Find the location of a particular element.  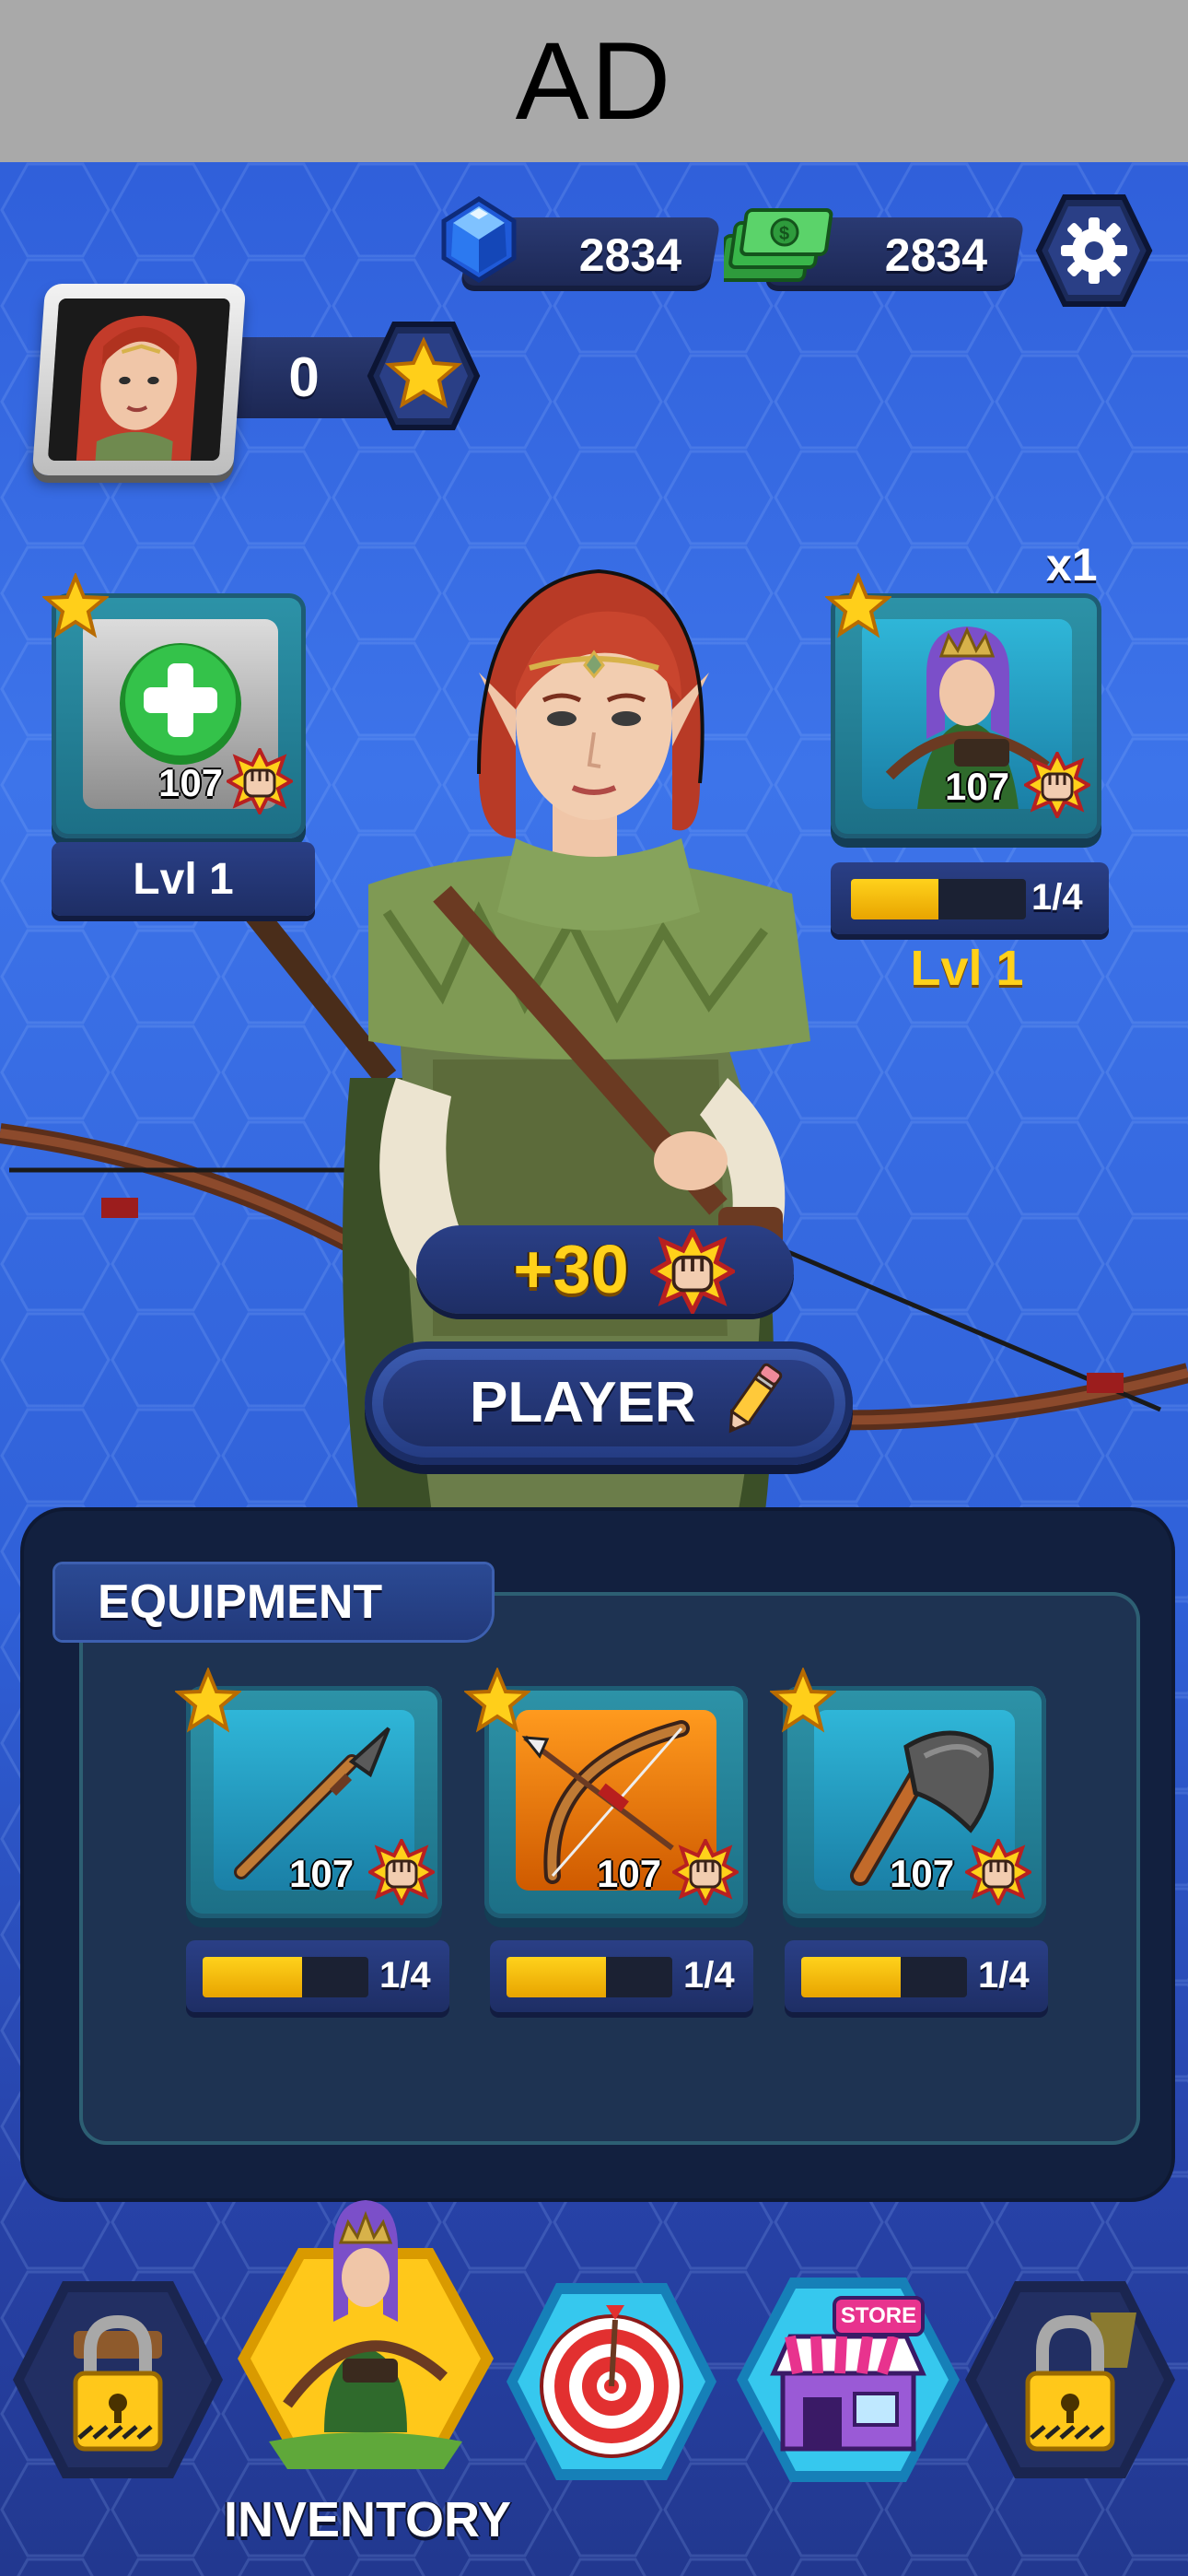

avatar-portrait is located at coordinates (139, 380).